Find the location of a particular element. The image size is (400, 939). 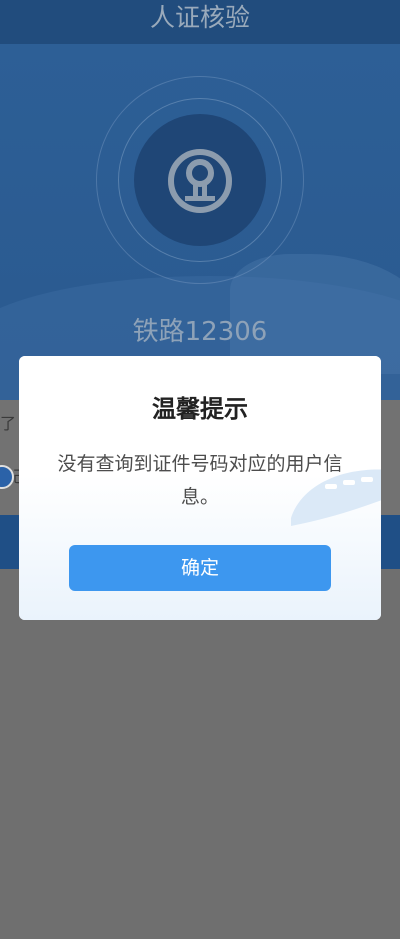

page-title: 人证核验 is located at coordinates (200, 22).